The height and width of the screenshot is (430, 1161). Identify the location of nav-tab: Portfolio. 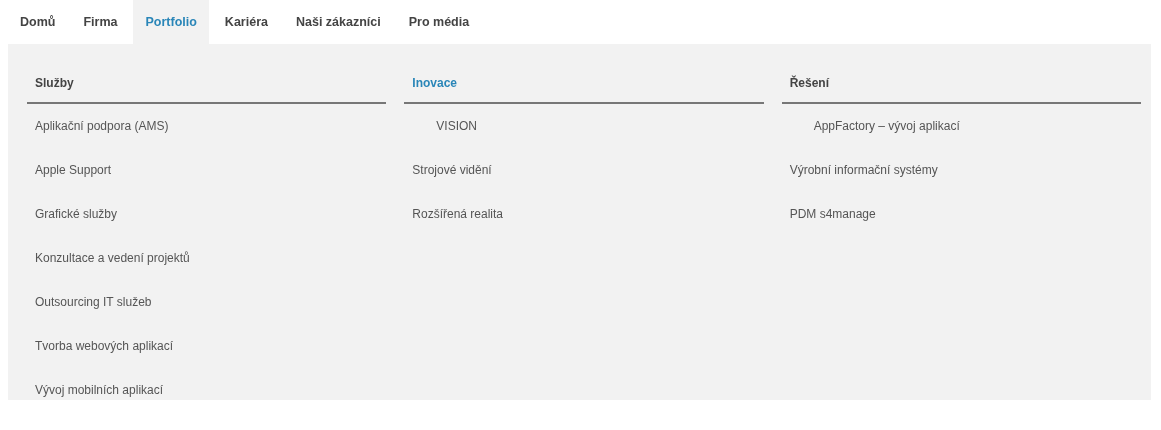
(171, 22).